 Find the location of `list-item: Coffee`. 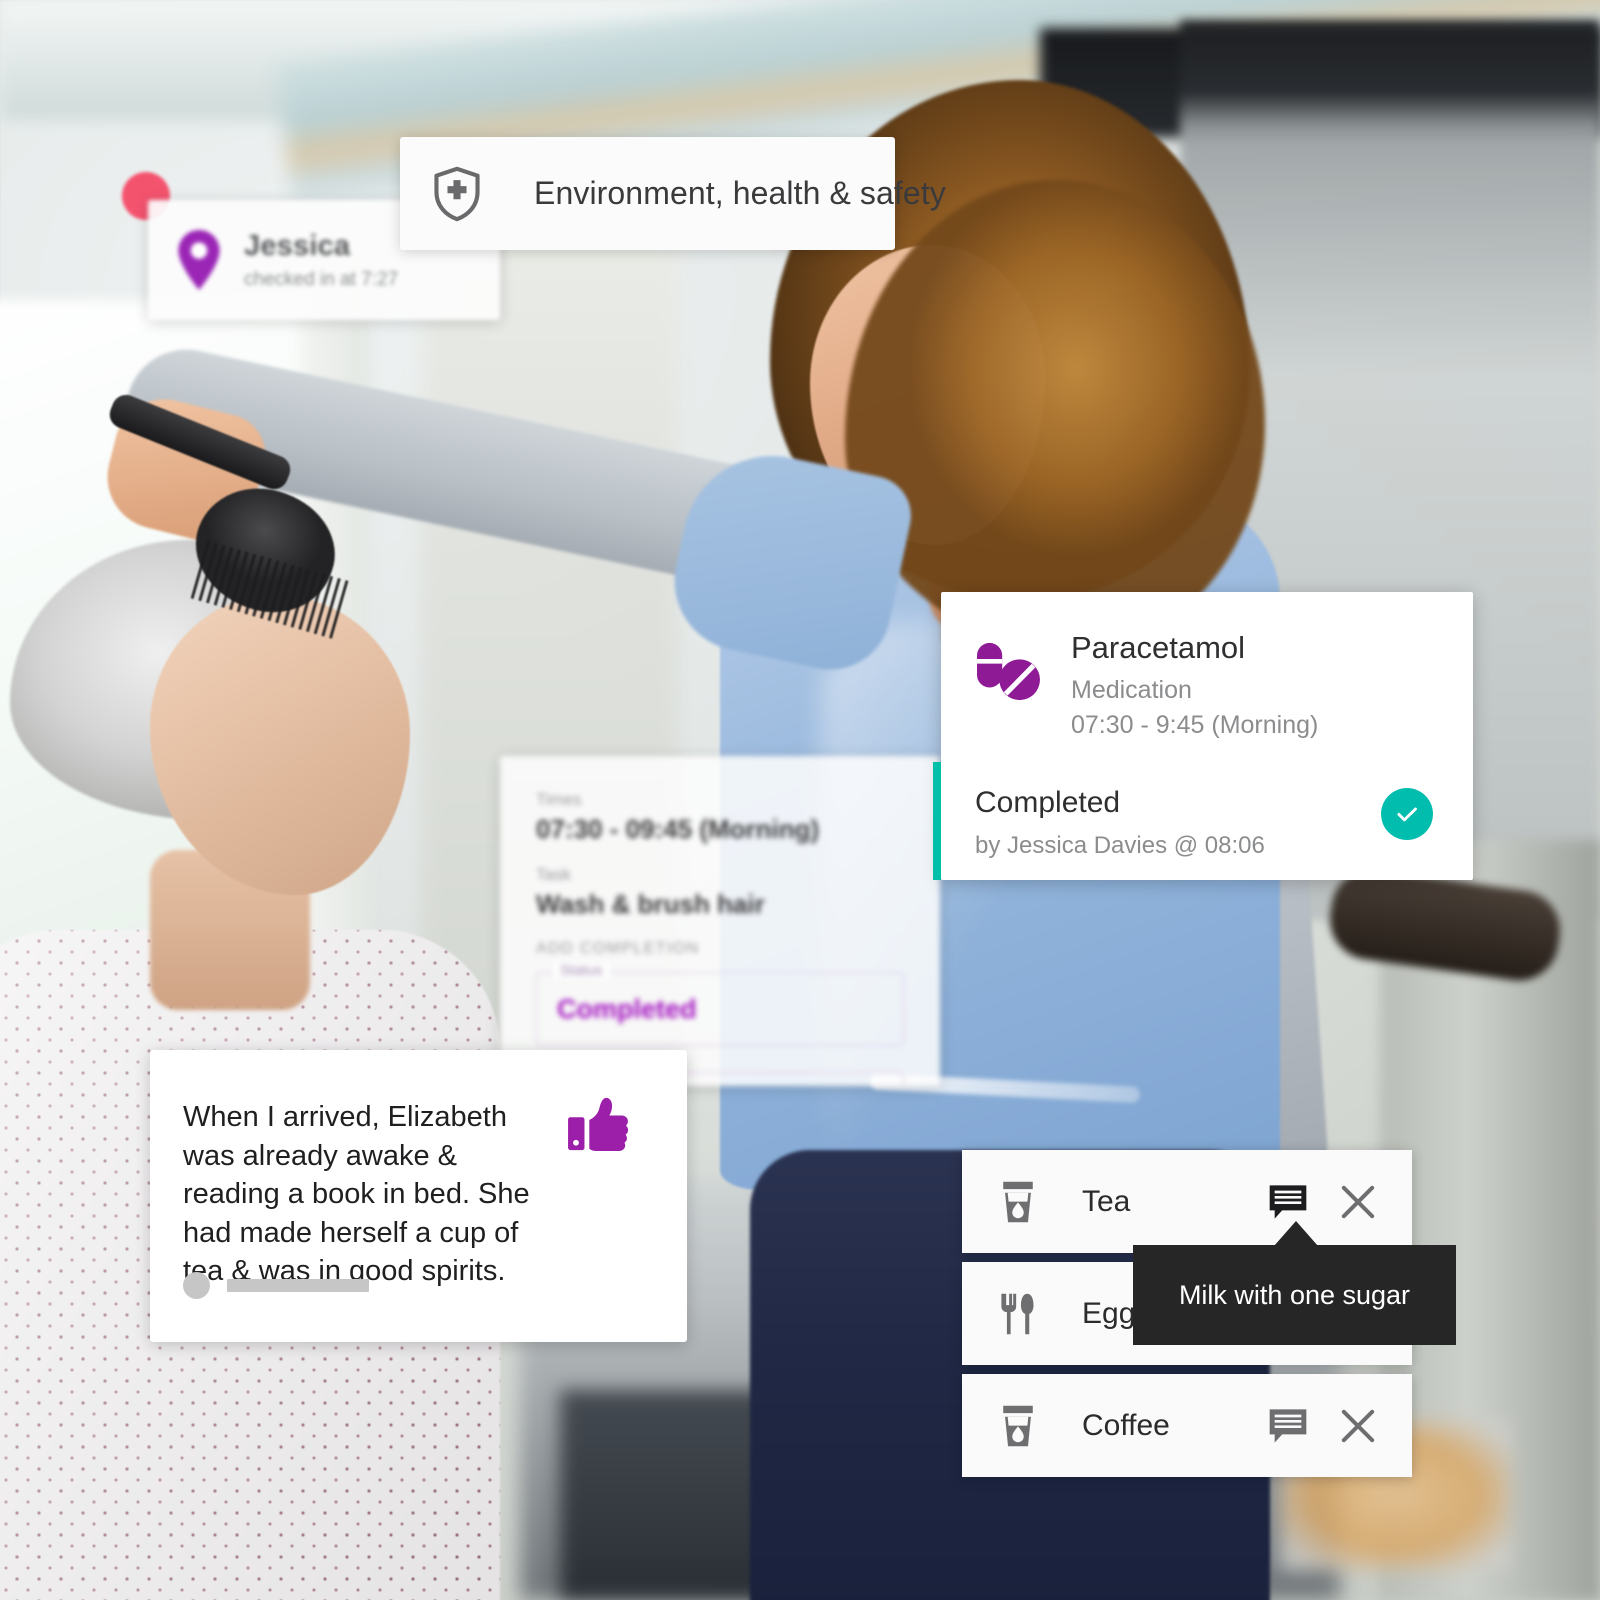

list-item: Coffee is located at coordinates (1187, 1425).